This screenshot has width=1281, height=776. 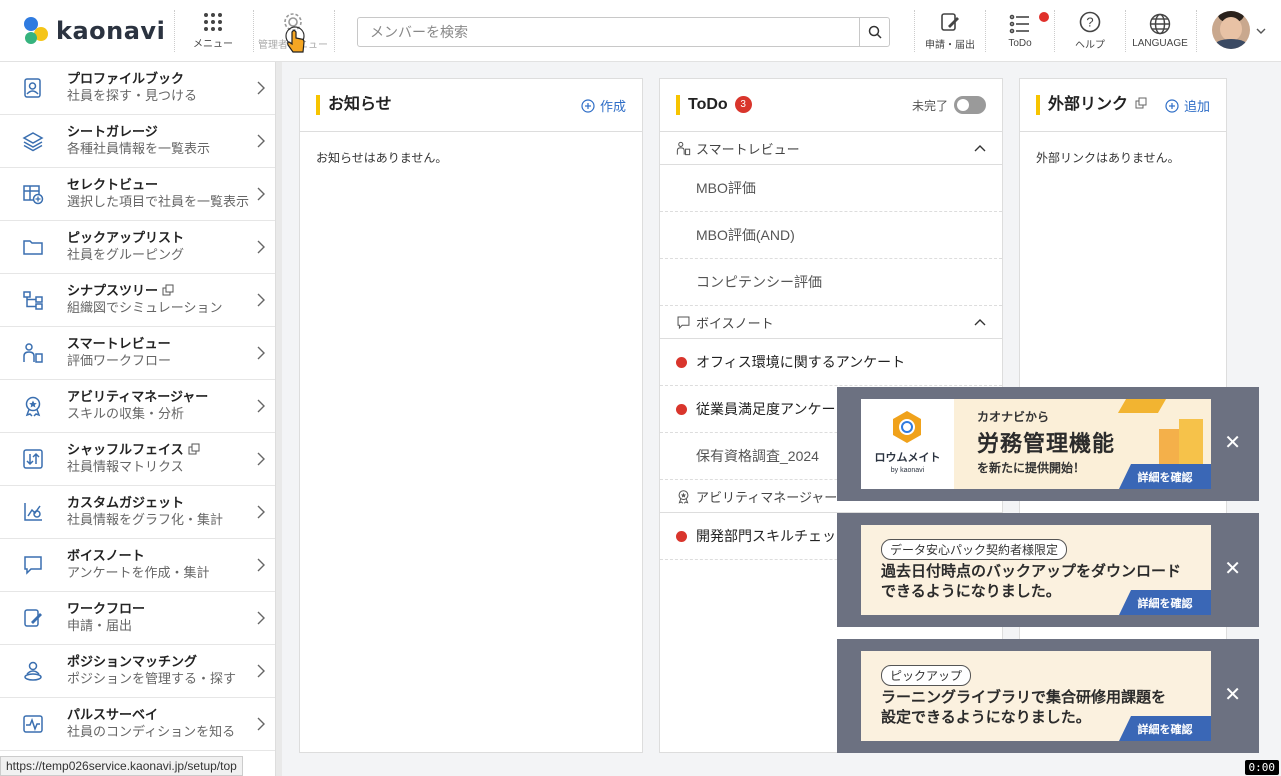 What do you see at coordinates (113, 290) in the screenshot?
I see `sidebar-item-title-text: シナプスツリー` at bounding box center [113, 290].